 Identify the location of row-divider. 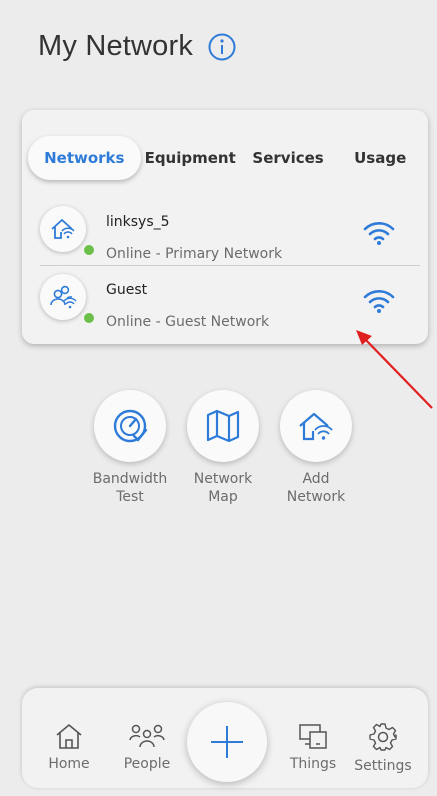
(230, 265).